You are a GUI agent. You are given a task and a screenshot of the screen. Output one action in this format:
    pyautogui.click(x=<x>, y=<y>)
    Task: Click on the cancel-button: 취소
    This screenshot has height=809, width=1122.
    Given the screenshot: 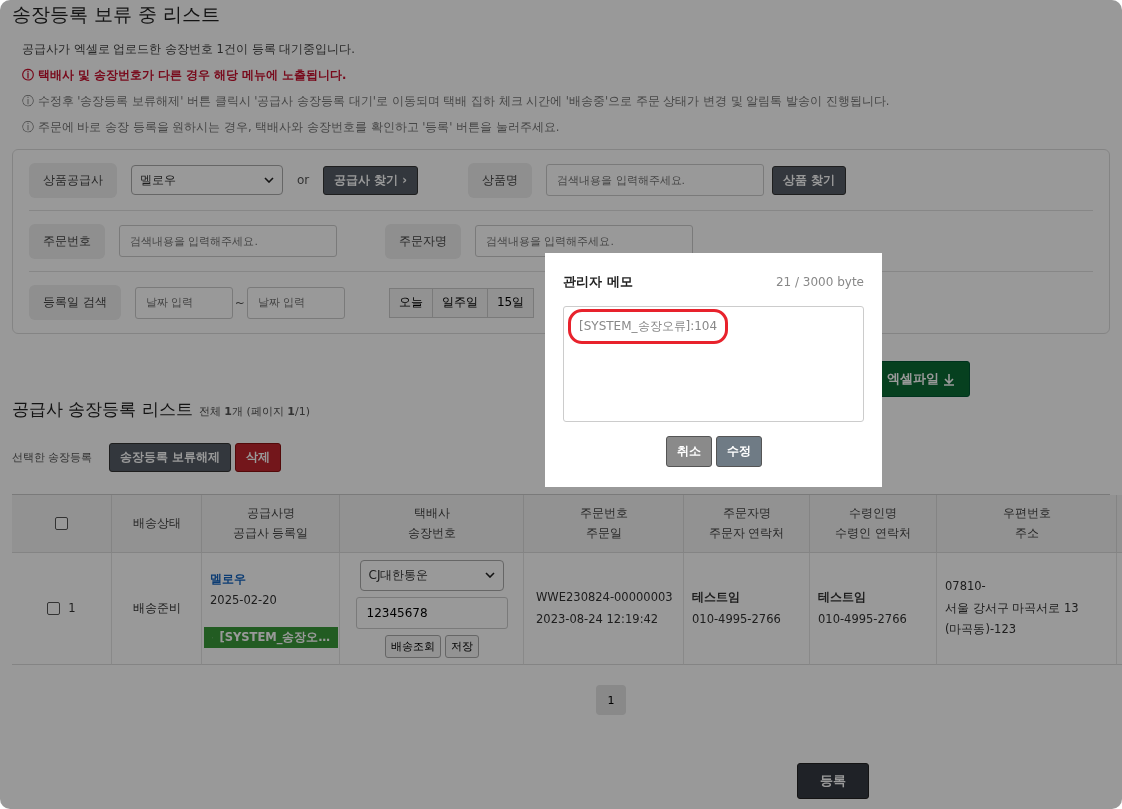 What is the action you would take?
    pyautogui.click(x=688, y=451)
    